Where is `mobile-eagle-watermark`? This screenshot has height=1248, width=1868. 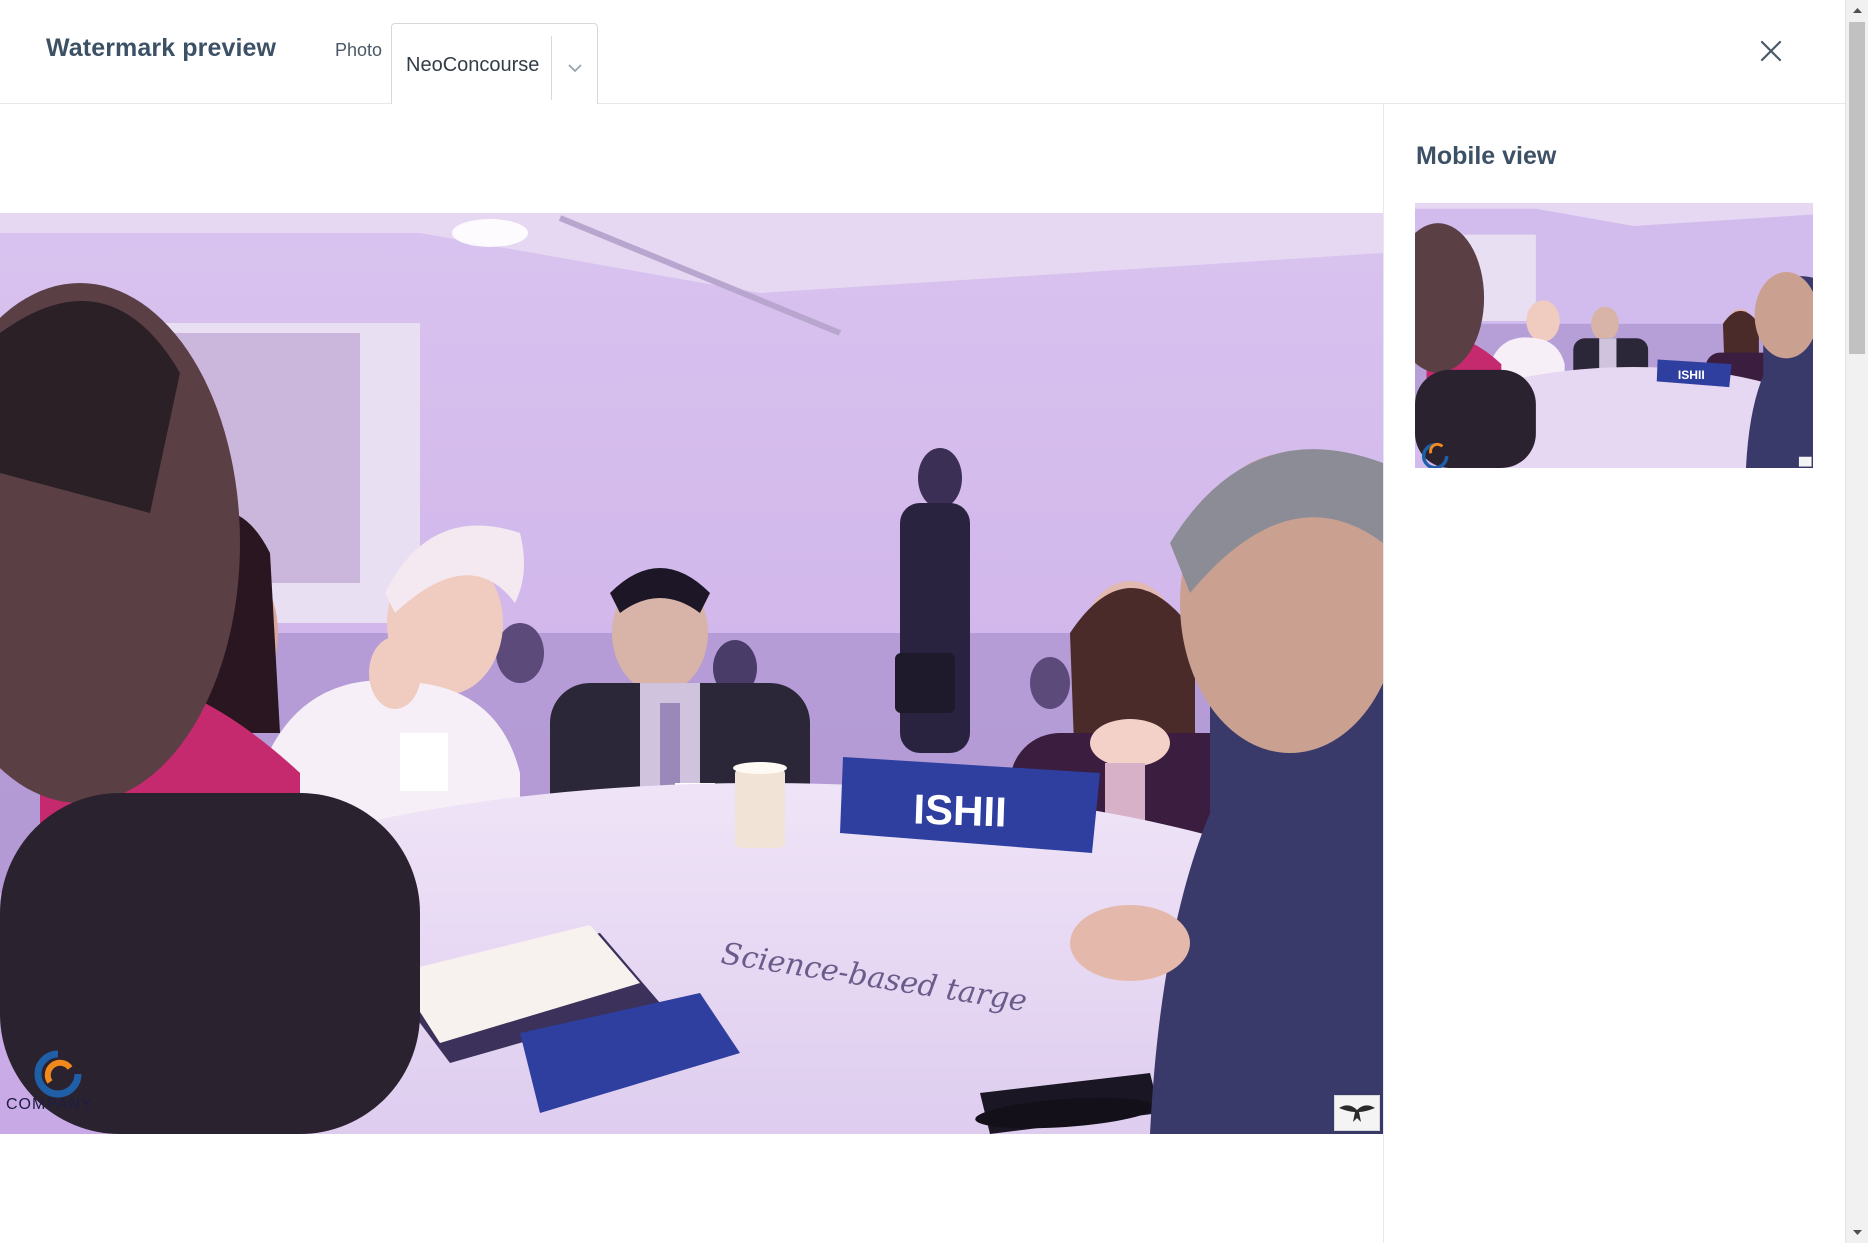 mobile-eagle-watermark is located at coordinates (1805, 461).